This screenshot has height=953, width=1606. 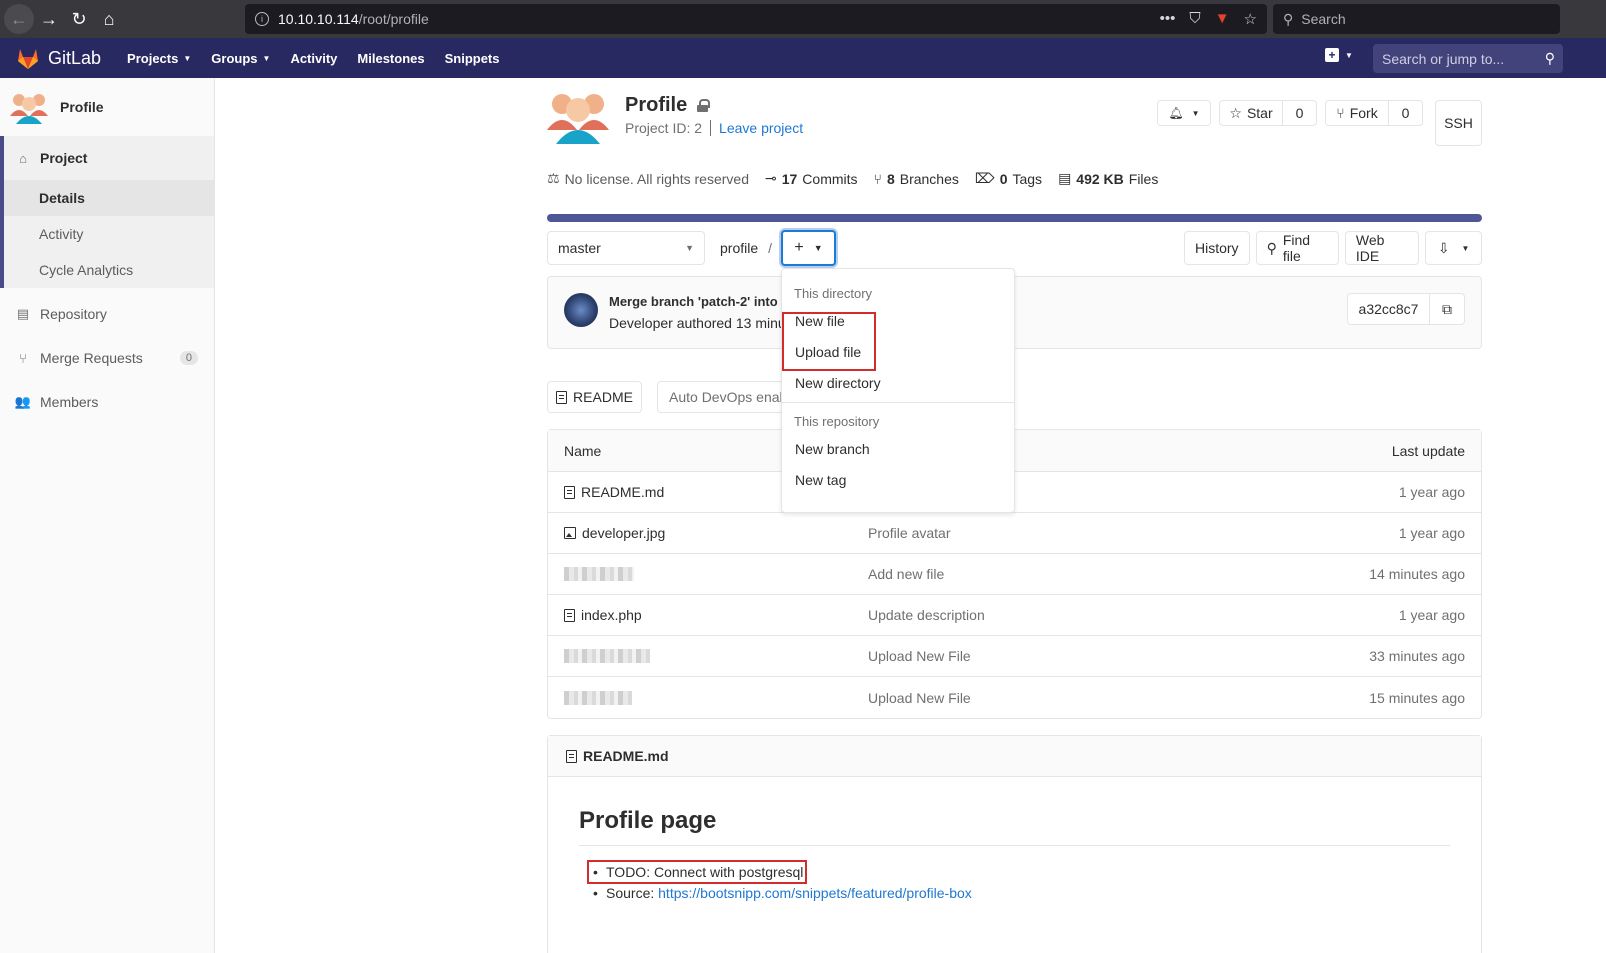 What do you see at coordinates (739, 248) in the screenshot?
I see `breadcrumb-path: profile` at bounding box center [739, 248].